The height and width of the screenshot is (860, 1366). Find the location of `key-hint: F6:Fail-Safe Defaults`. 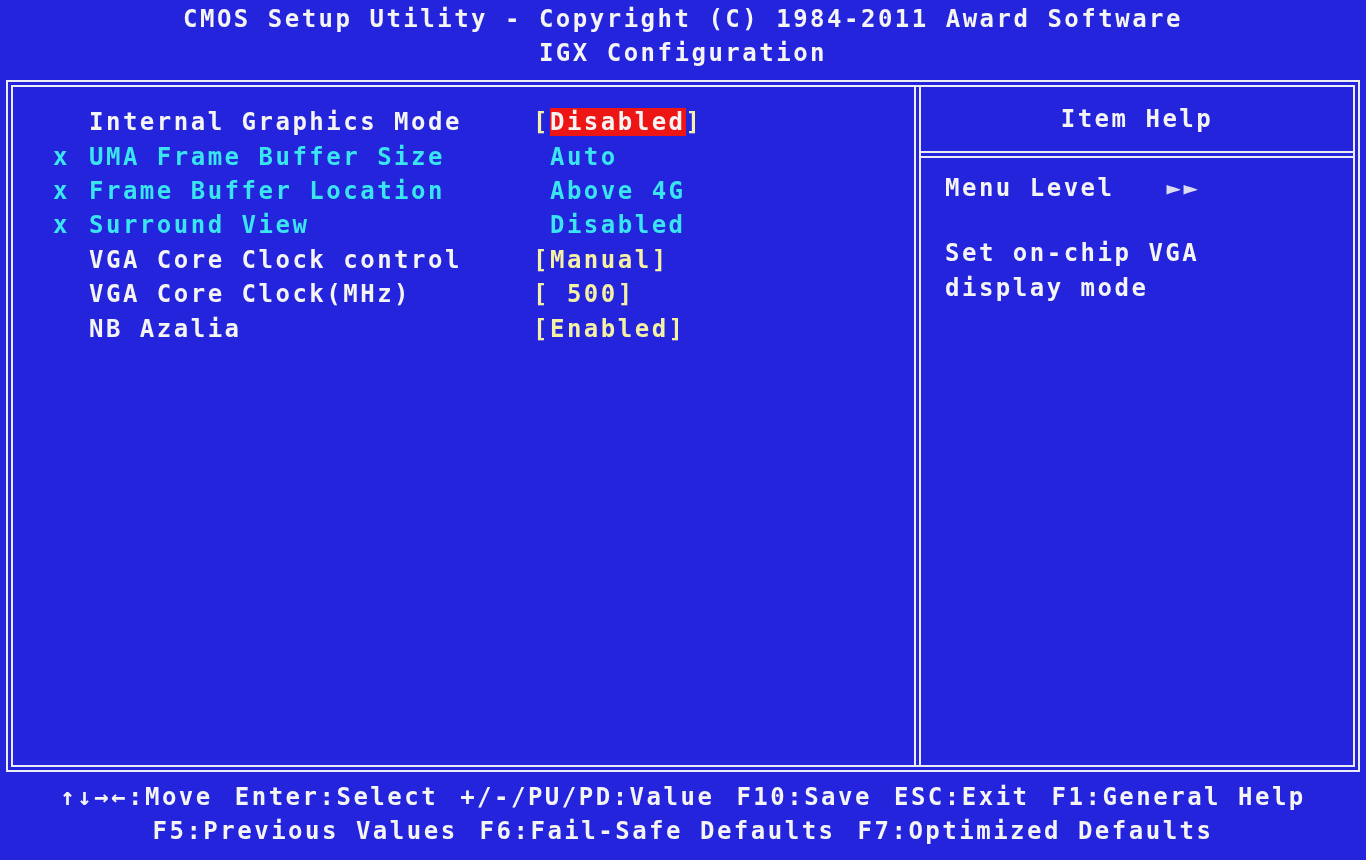

key-hint: F6:Fail-Safe Defaults is located at coordinates (657, 831).